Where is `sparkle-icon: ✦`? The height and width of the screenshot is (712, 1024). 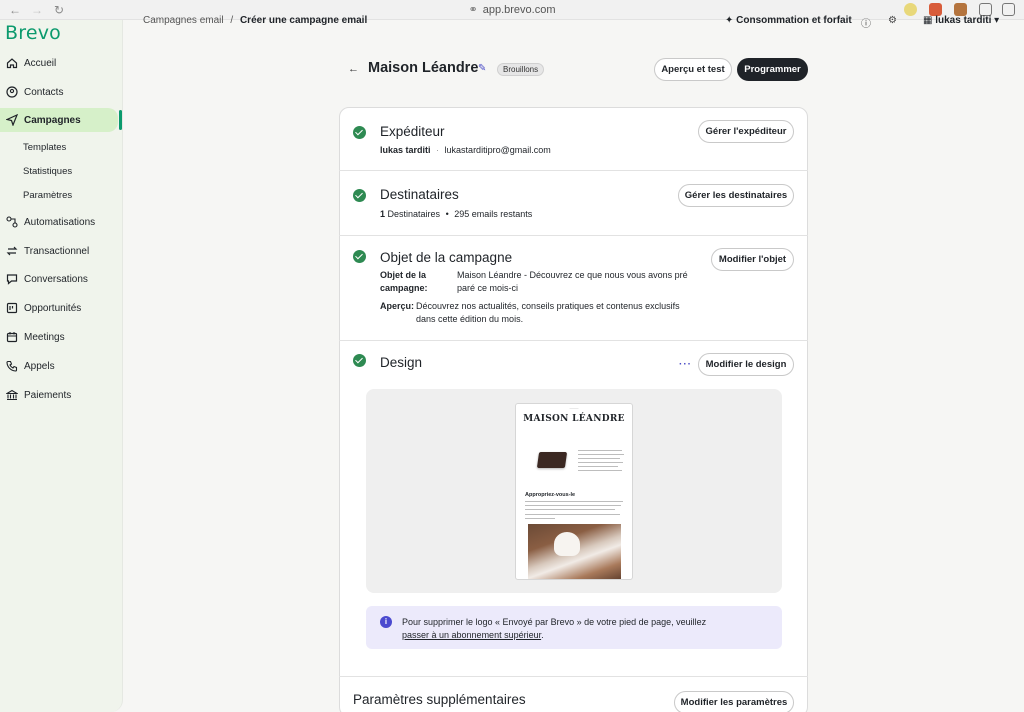
sparkle-icon: ✦ is located at coordinates (731, 20).